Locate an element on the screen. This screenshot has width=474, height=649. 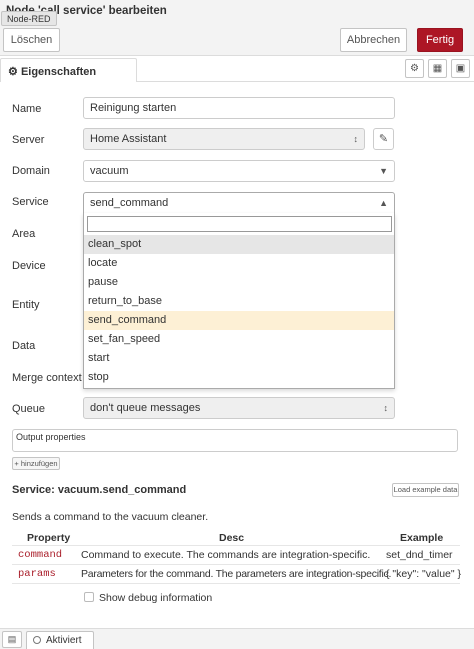
server-select: Home Assistant ↕ is located at coordinates (224, 139).